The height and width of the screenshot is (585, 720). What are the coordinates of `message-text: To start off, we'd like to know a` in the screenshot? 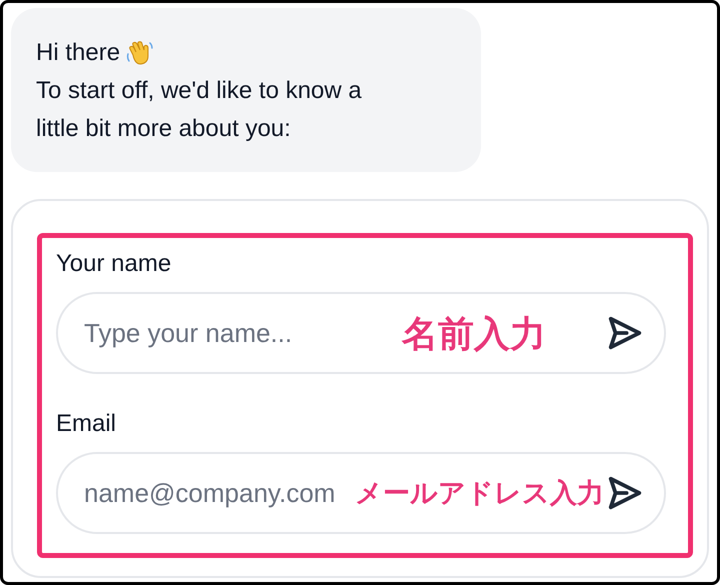 It's located at (199, 91).